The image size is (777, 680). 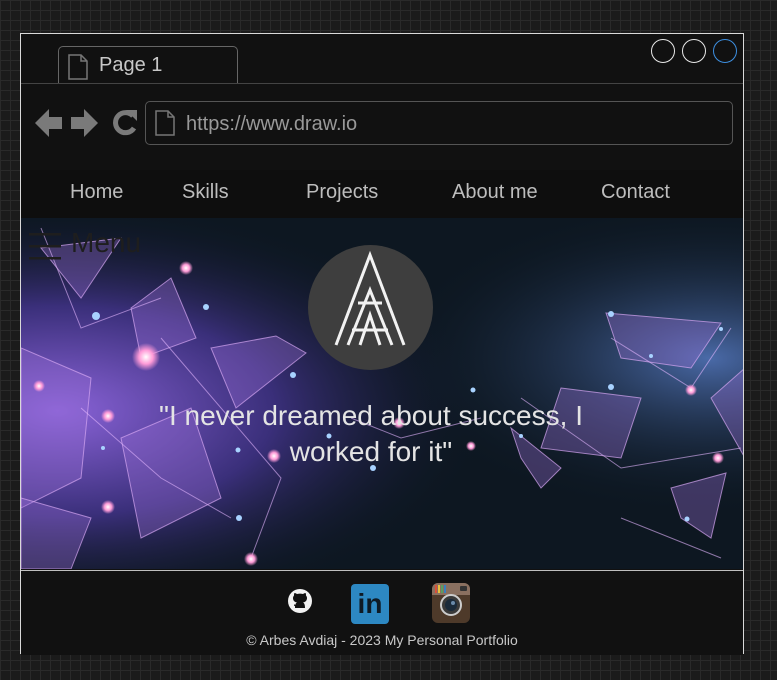 I want to click on back-arrow-icon, so click(x=48, y=125).